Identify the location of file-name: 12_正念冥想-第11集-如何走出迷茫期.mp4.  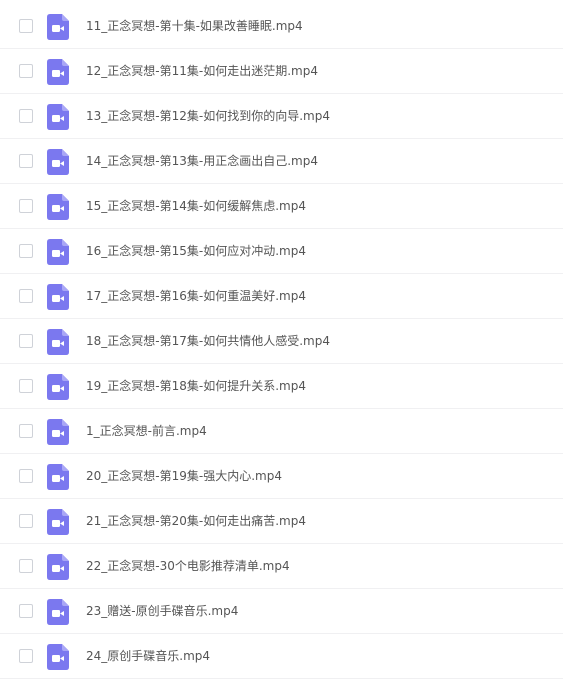
(202, 71).